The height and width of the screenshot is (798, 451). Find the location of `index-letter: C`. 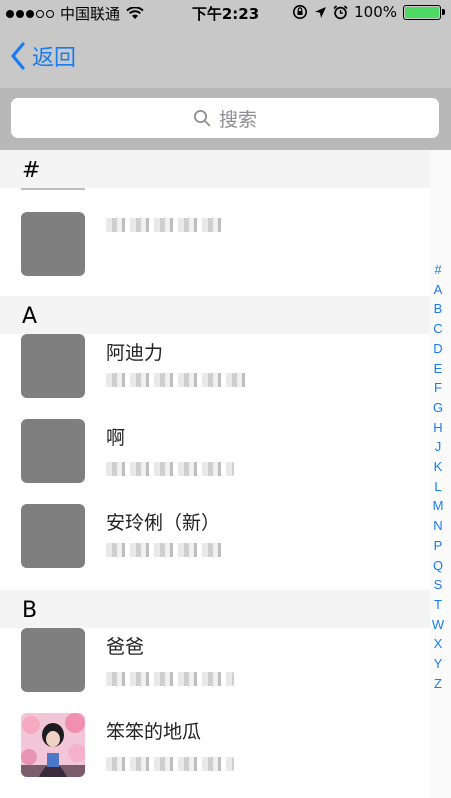

index-letter: C is located at coordinates (437, 329).